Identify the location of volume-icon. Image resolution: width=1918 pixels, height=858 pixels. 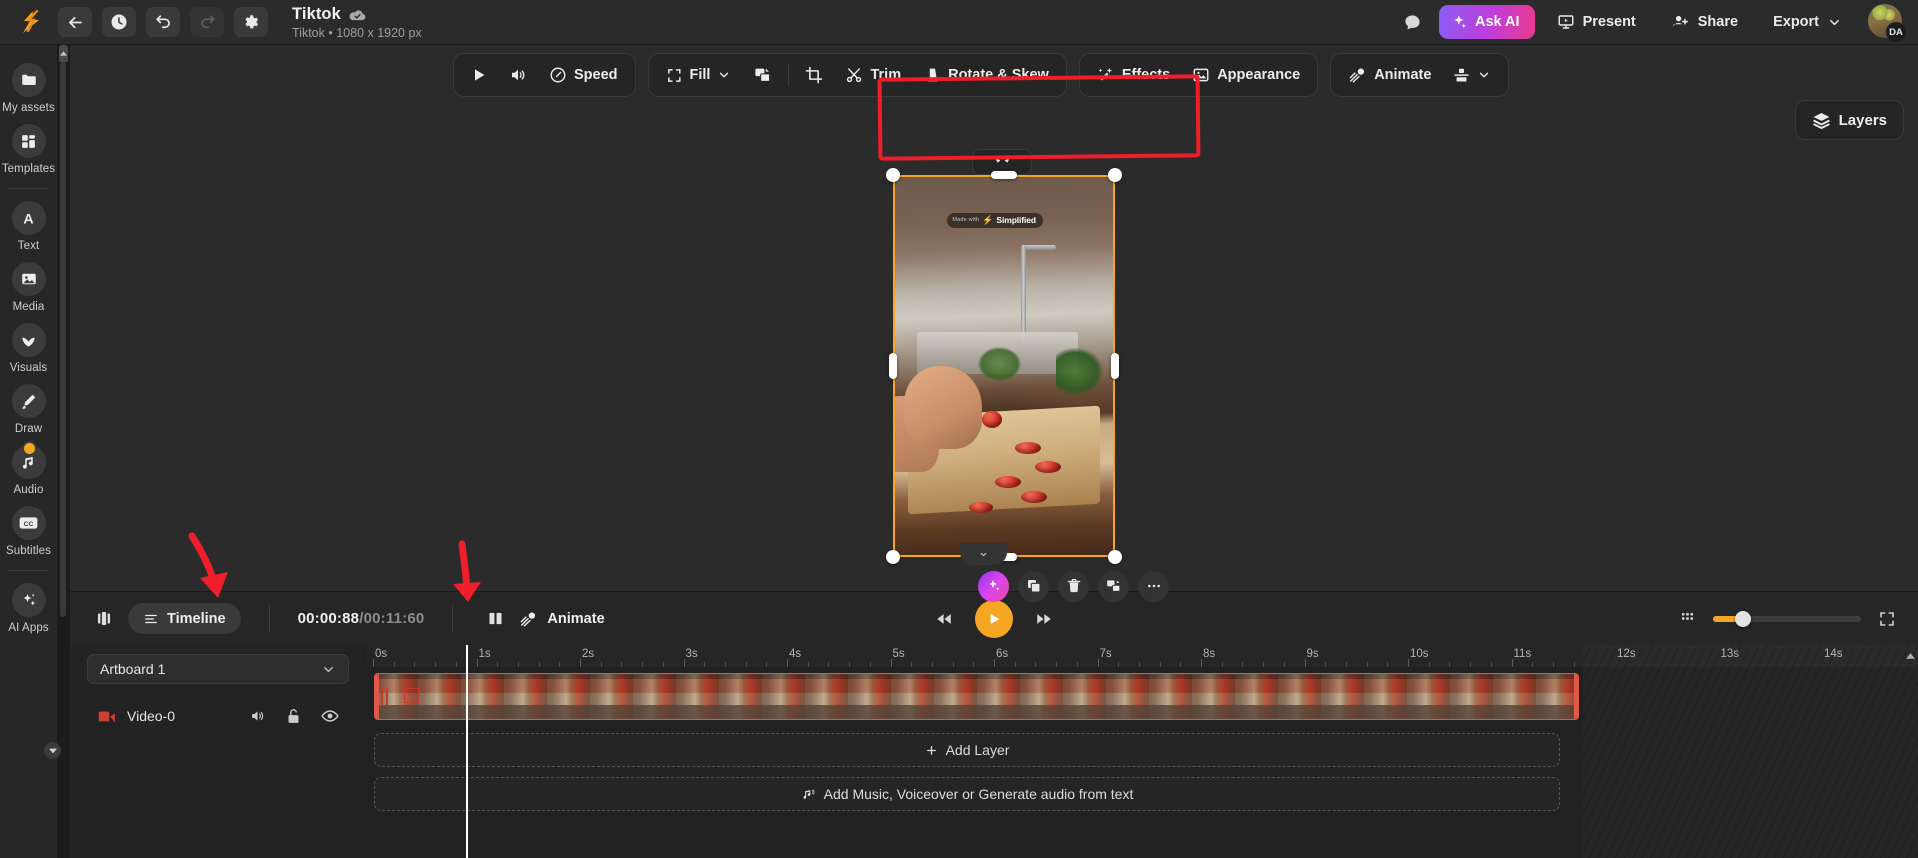
(257, 716).